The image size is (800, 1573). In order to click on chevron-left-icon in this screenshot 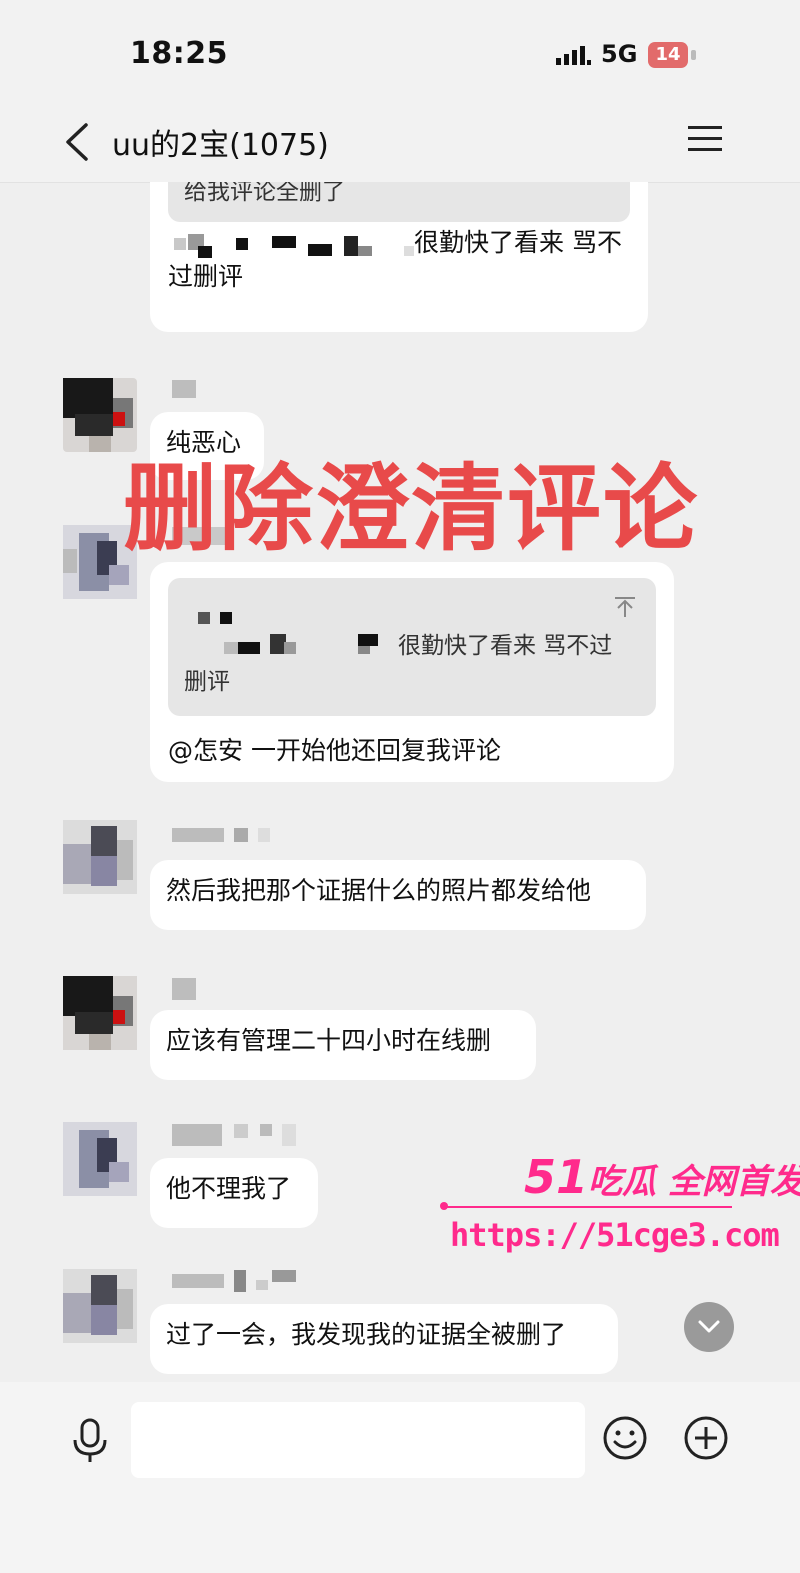, I will do `click(77, 142)`.